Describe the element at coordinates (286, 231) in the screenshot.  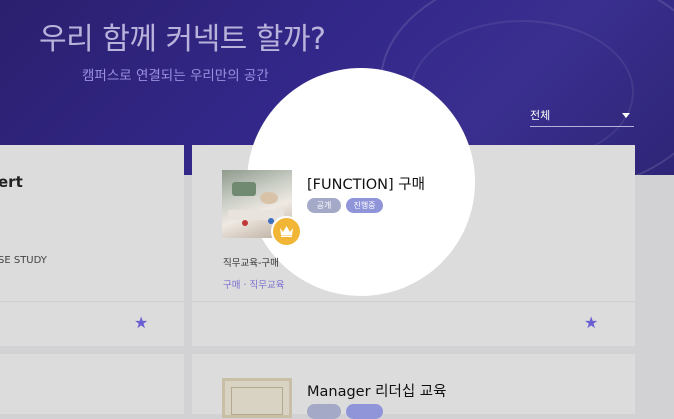
I see `crown-icon` at that location.